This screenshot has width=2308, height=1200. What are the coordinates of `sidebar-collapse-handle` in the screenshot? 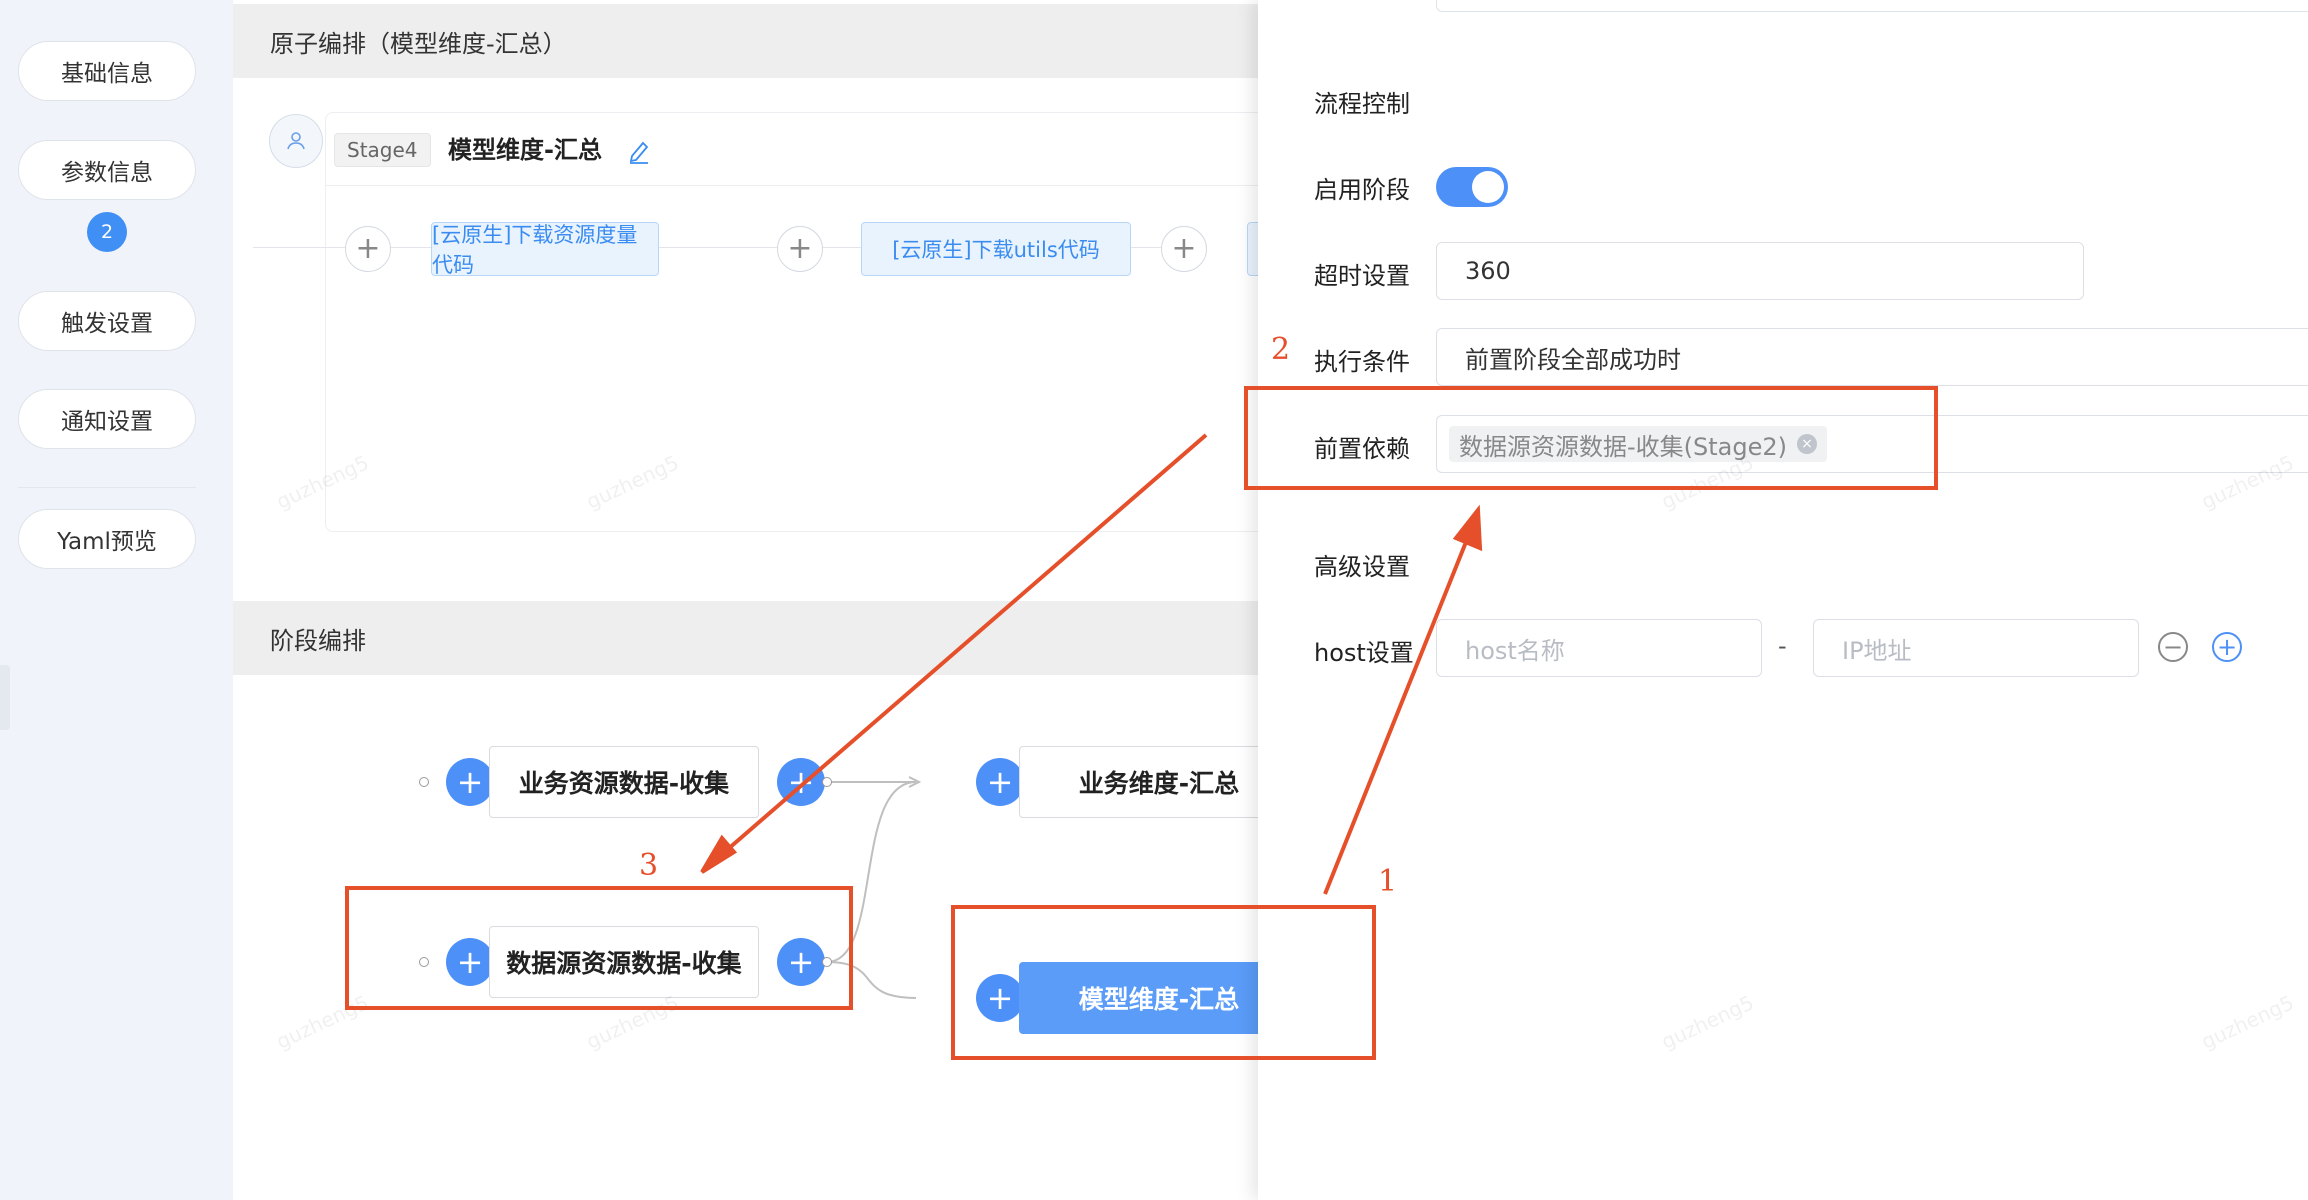 It's located at (5, 697).